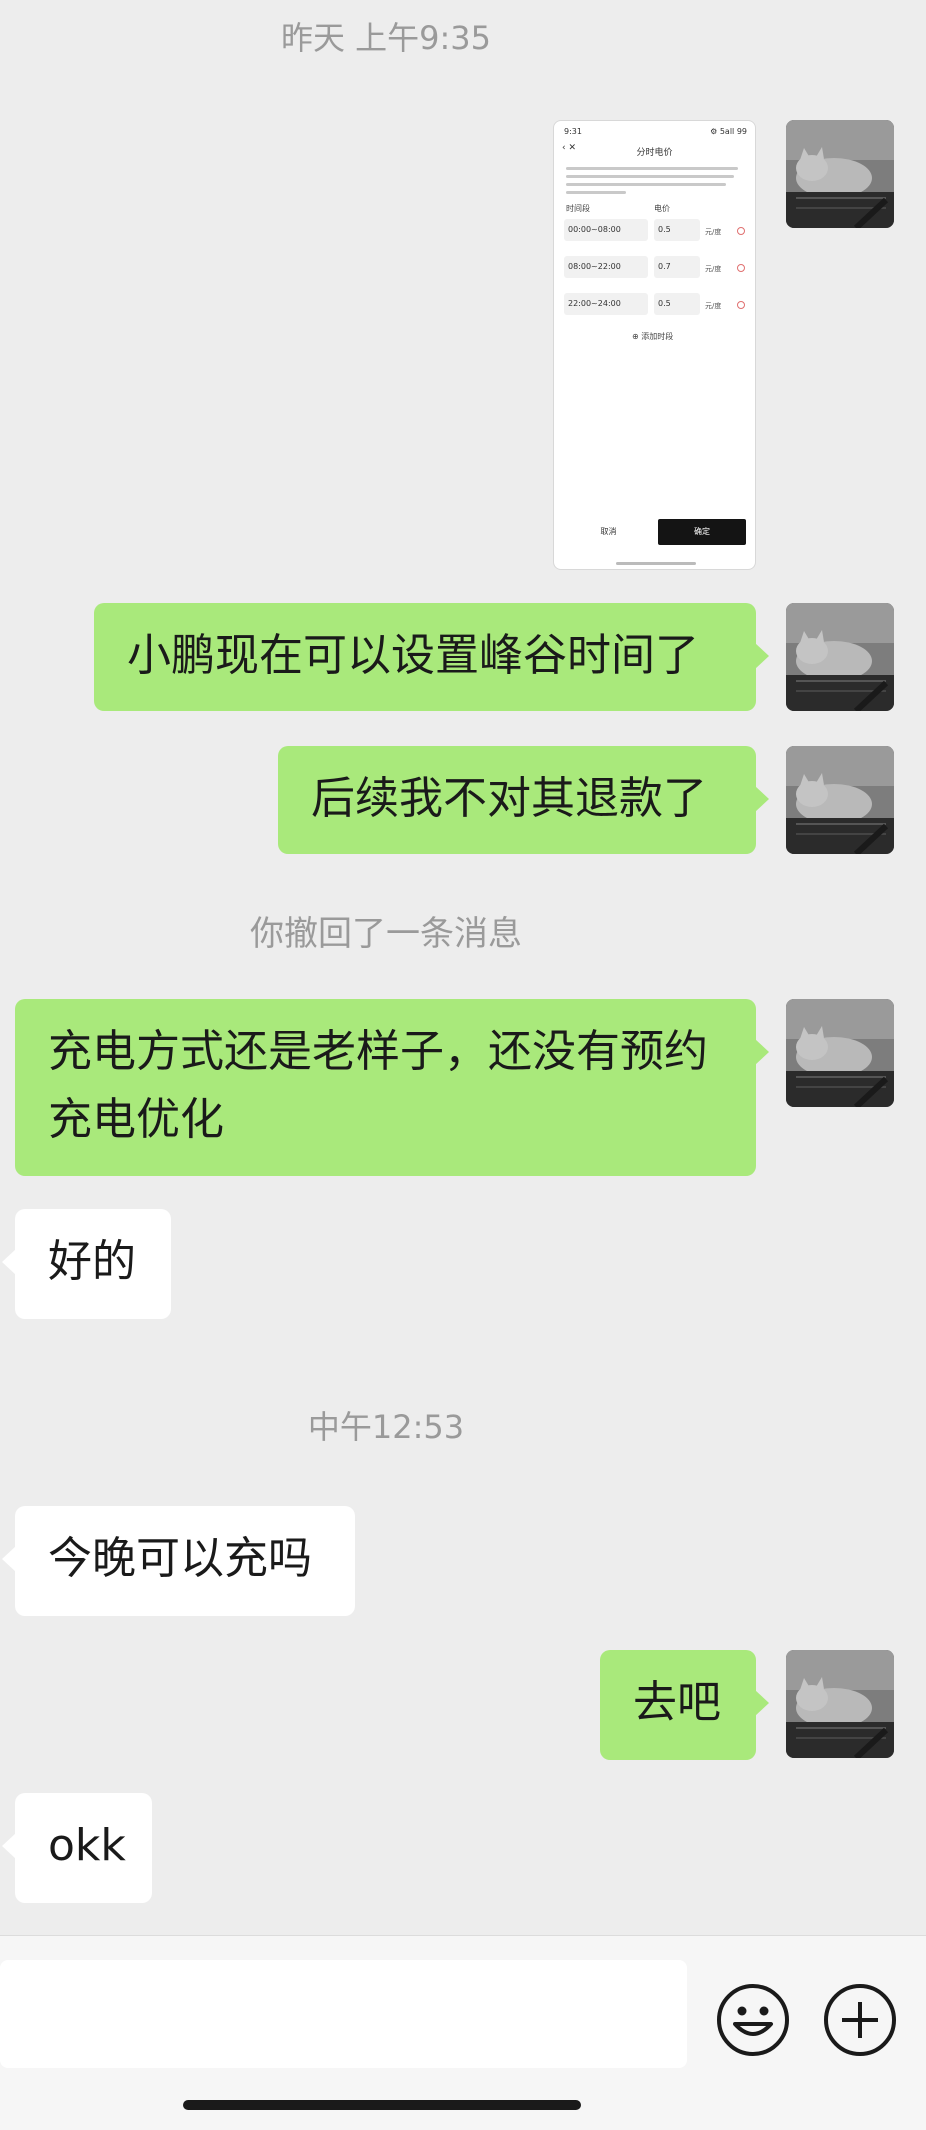  I want to click on timestamp-noon: 中午12:53, so click(386, 1427).